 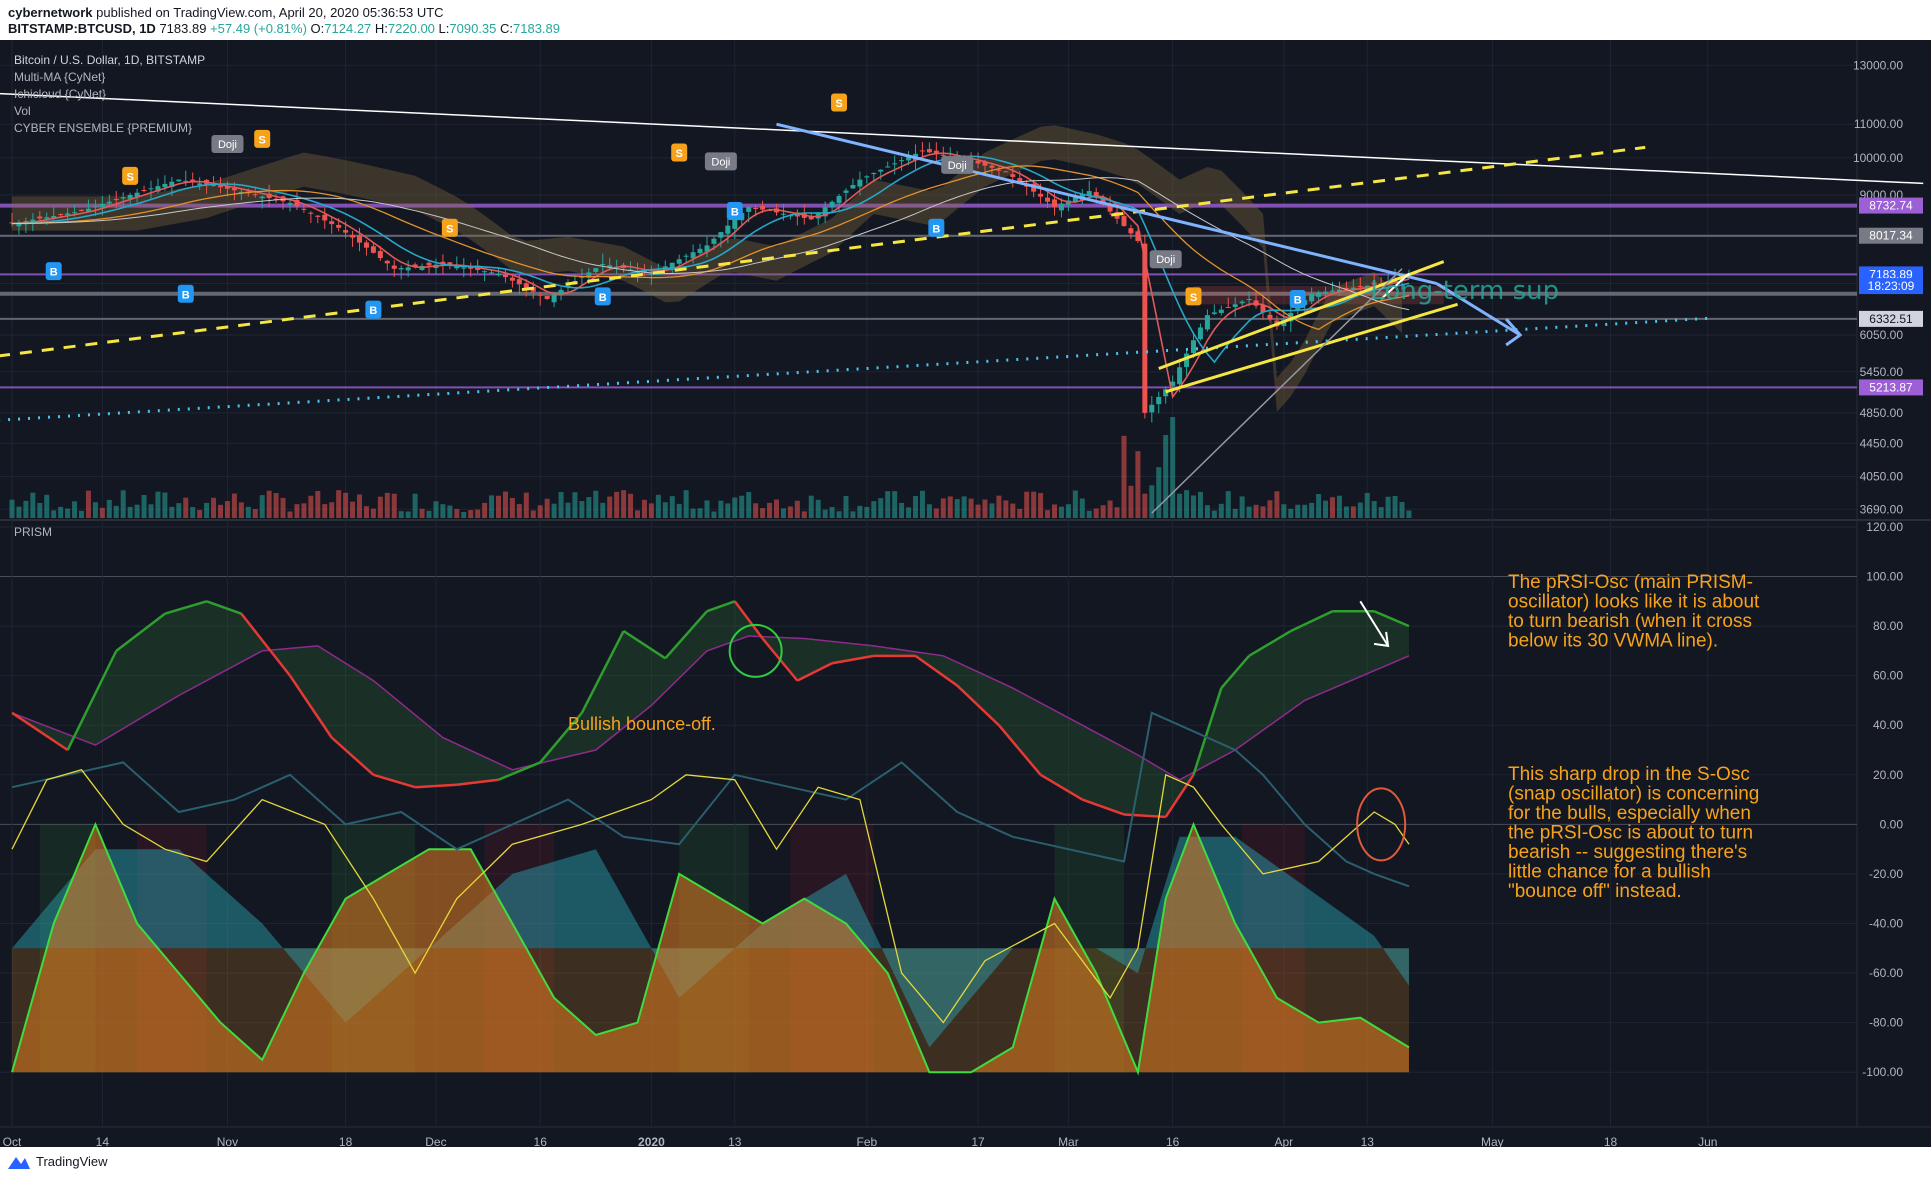 I want to click on tradingview-logo: TradingView, so click(x=58, y=1161).